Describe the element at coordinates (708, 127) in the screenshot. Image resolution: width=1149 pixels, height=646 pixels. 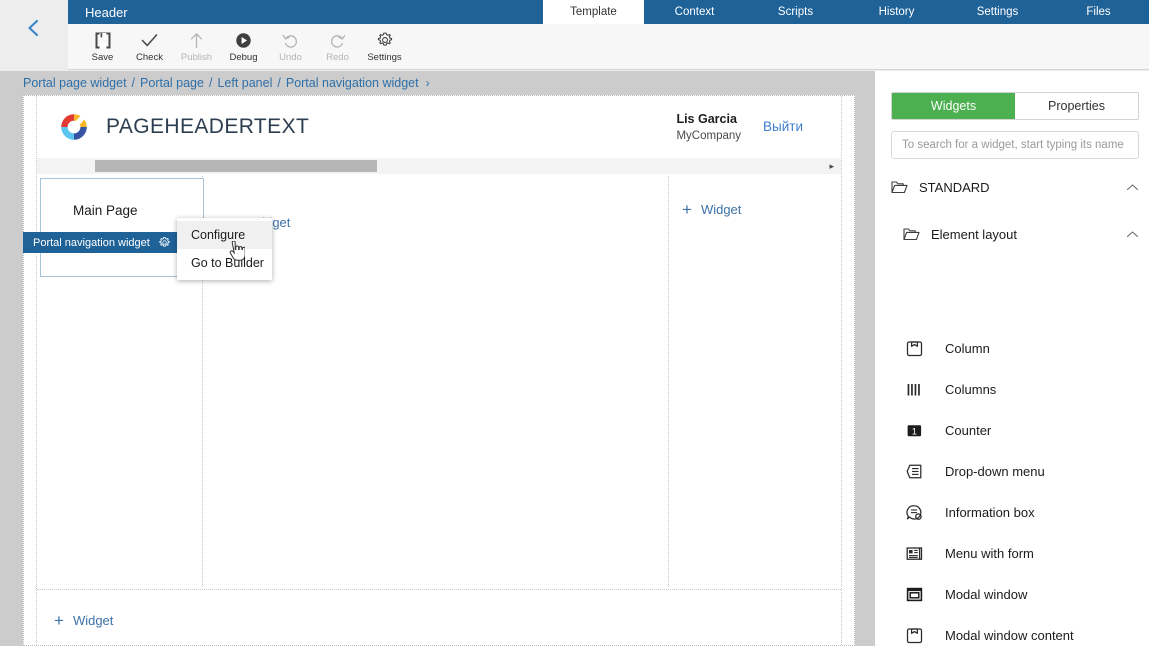
I see `user-info: Lis Garcia MyCompany` at that location.